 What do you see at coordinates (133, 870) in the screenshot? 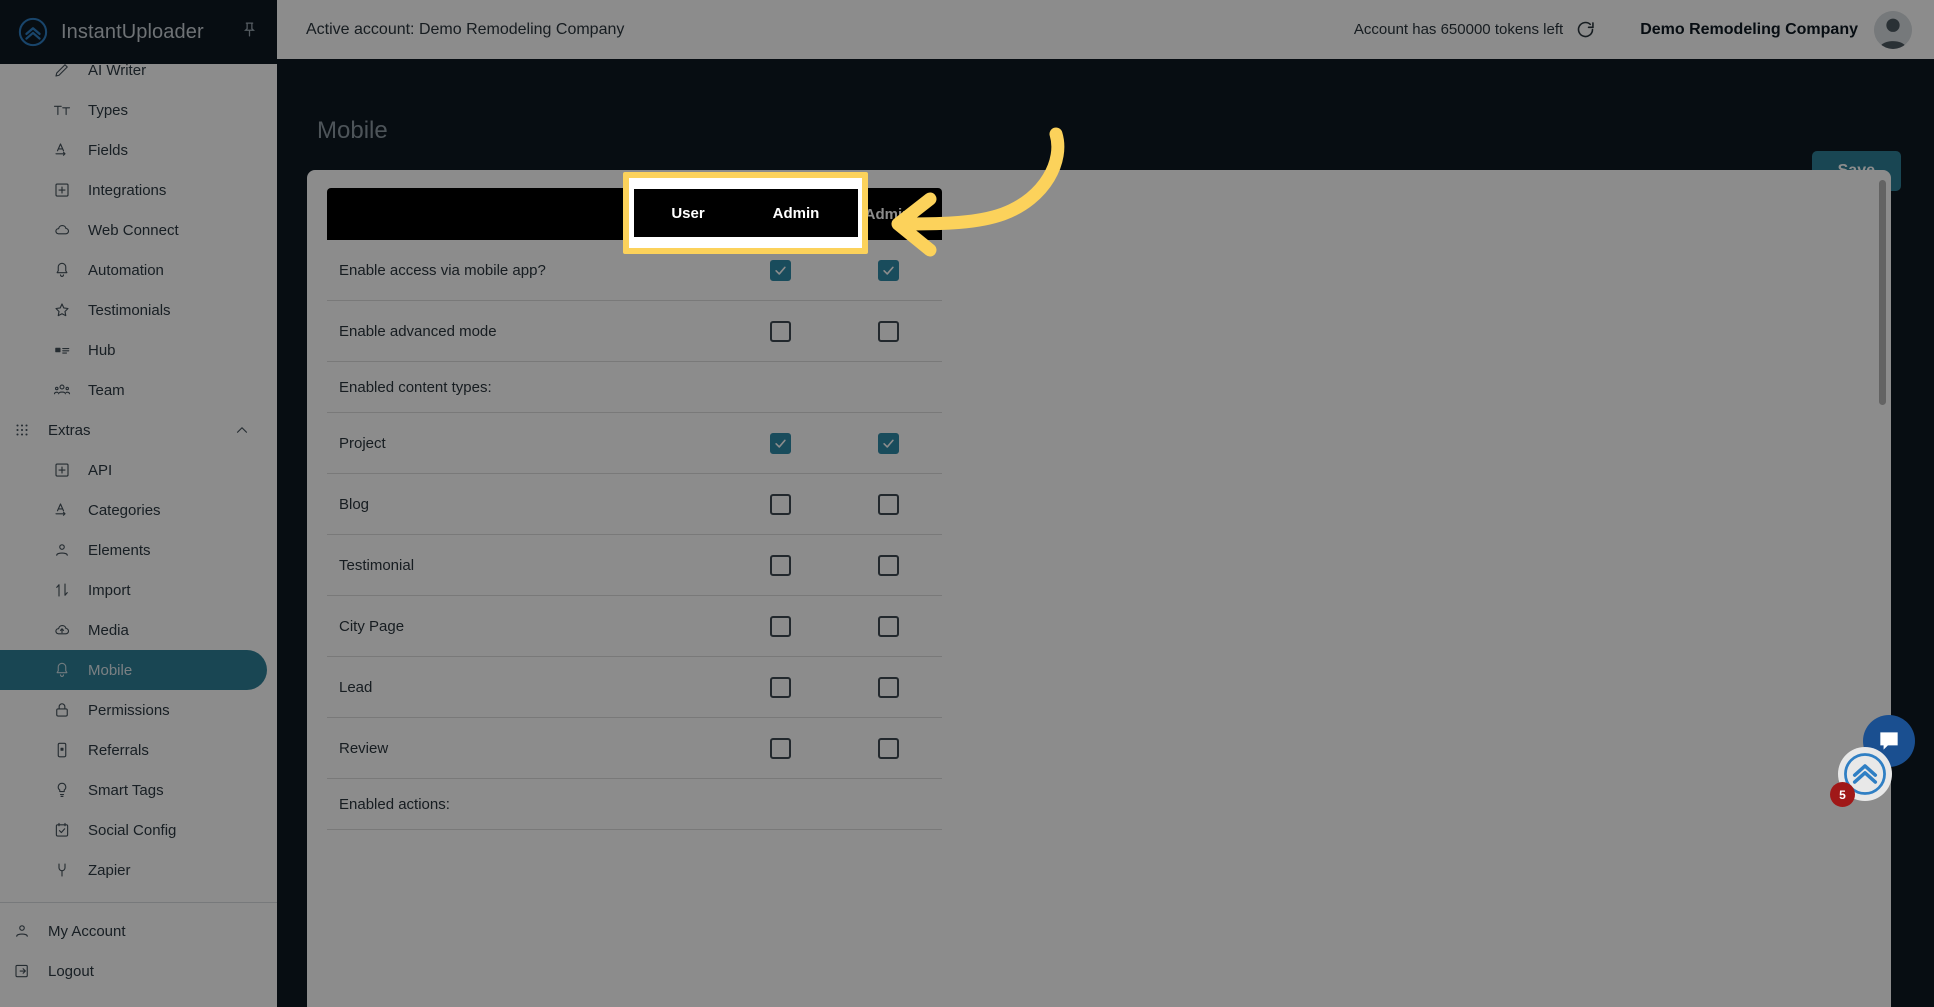
I see `sidebar-item-zapier: Zapier` at bounding box center [133, 870].